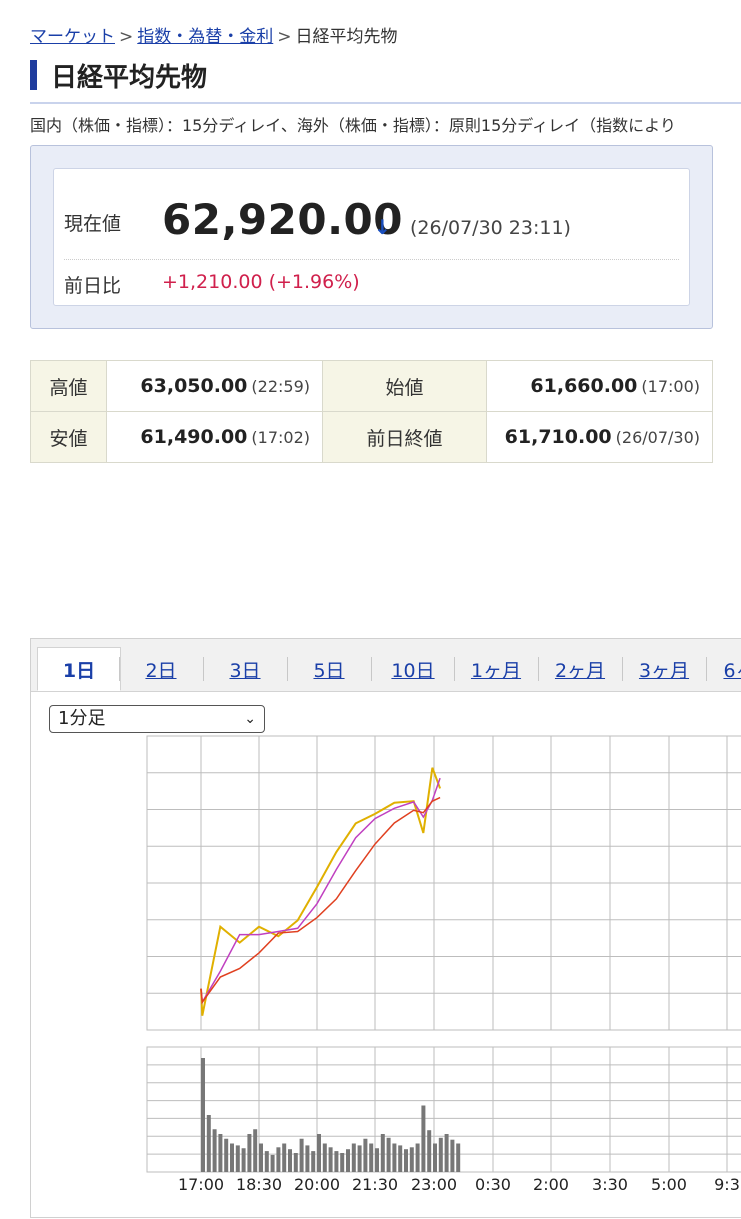 The image size is (741, 1219). Describe the element at coordinates (375, 1184) in the screenshot. I see `x-tick-label: 21:30` at that location.